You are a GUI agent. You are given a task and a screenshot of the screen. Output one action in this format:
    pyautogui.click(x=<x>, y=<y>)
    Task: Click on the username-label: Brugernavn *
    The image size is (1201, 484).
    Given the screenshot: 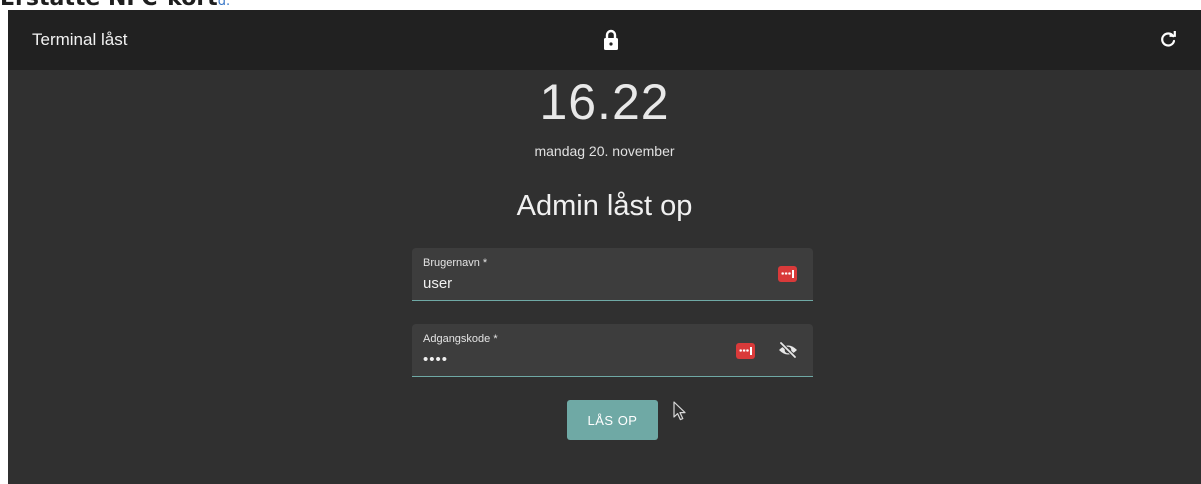 What is the action you would take?
    pyautogui.click(x=455, y=263)
    